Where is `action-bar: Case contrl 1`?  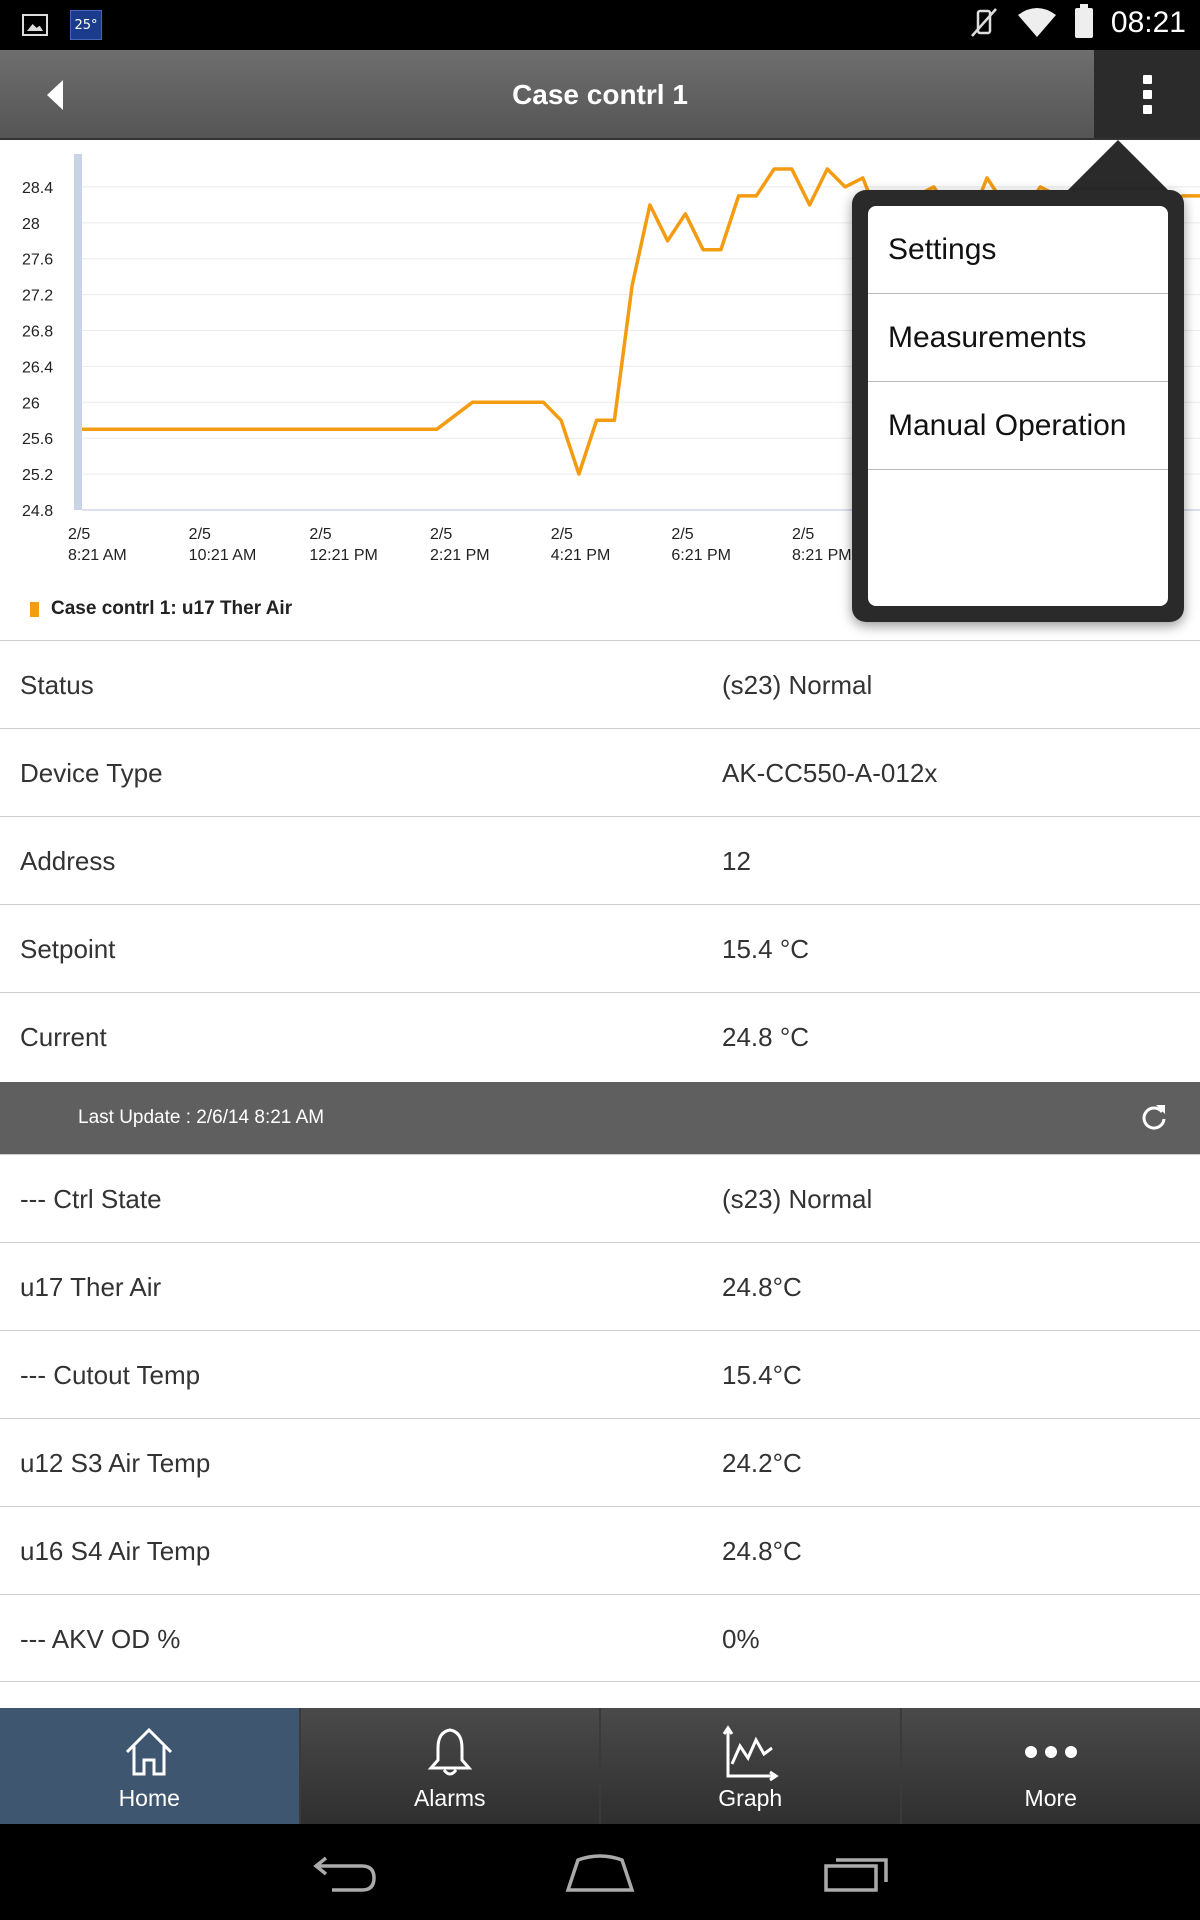 action-bar: Case contrl 1 is located at coordinates (600, 95).